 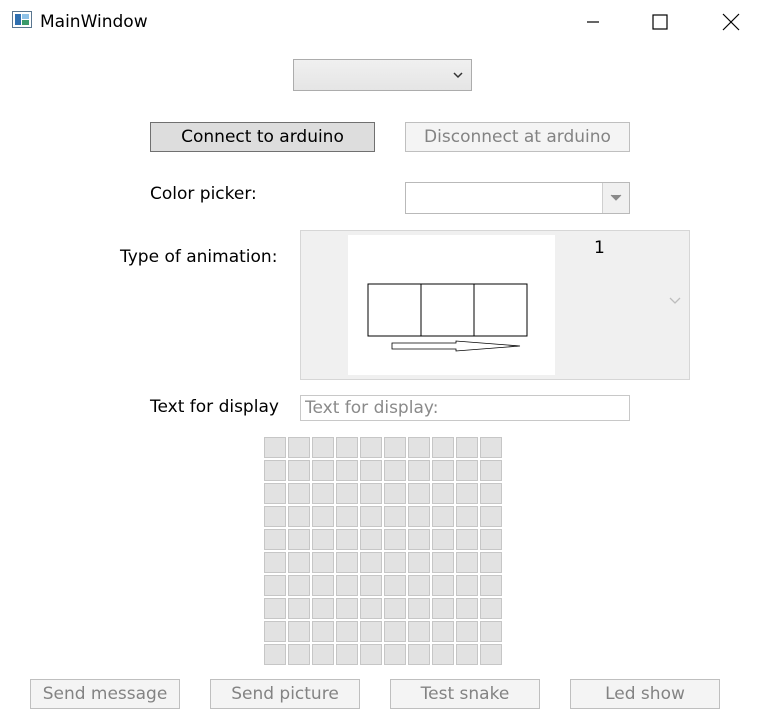 What do you see at coordinates (593, 22) in the screenshot?
I see `minimize-button` at bounding box center [593, 22].